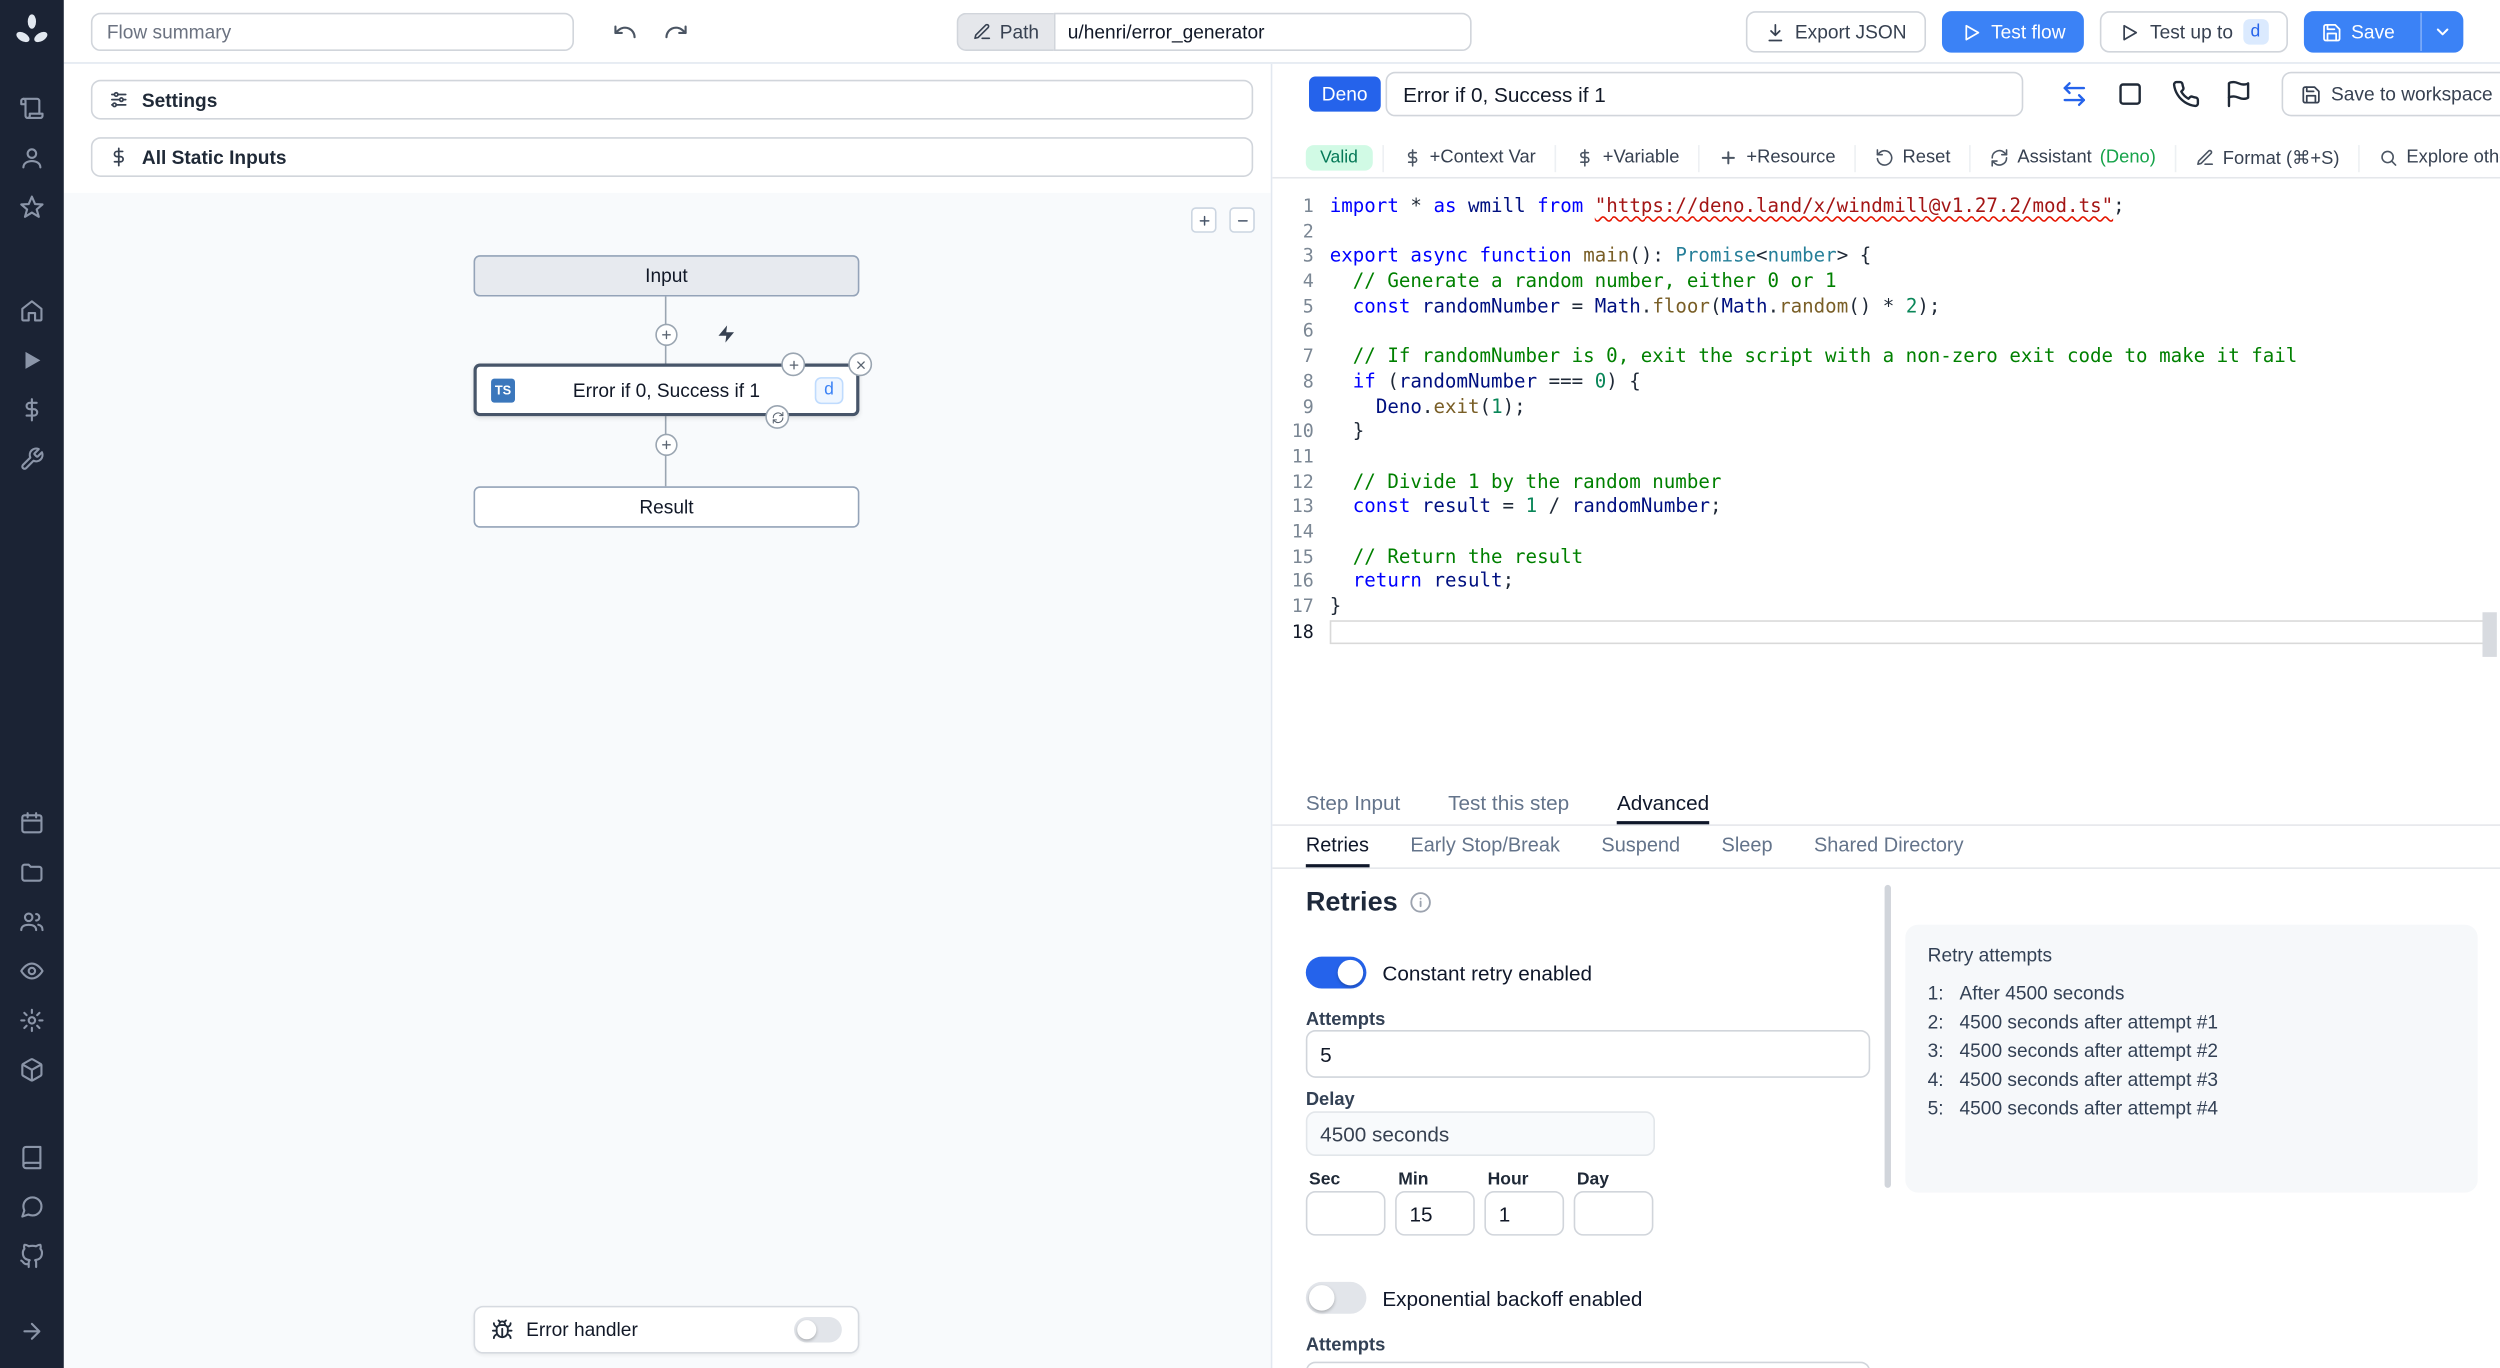 Image resolution: width=2500 pixels, height=1368 pixels. I want to click on min-input, so click(1435, 1213).